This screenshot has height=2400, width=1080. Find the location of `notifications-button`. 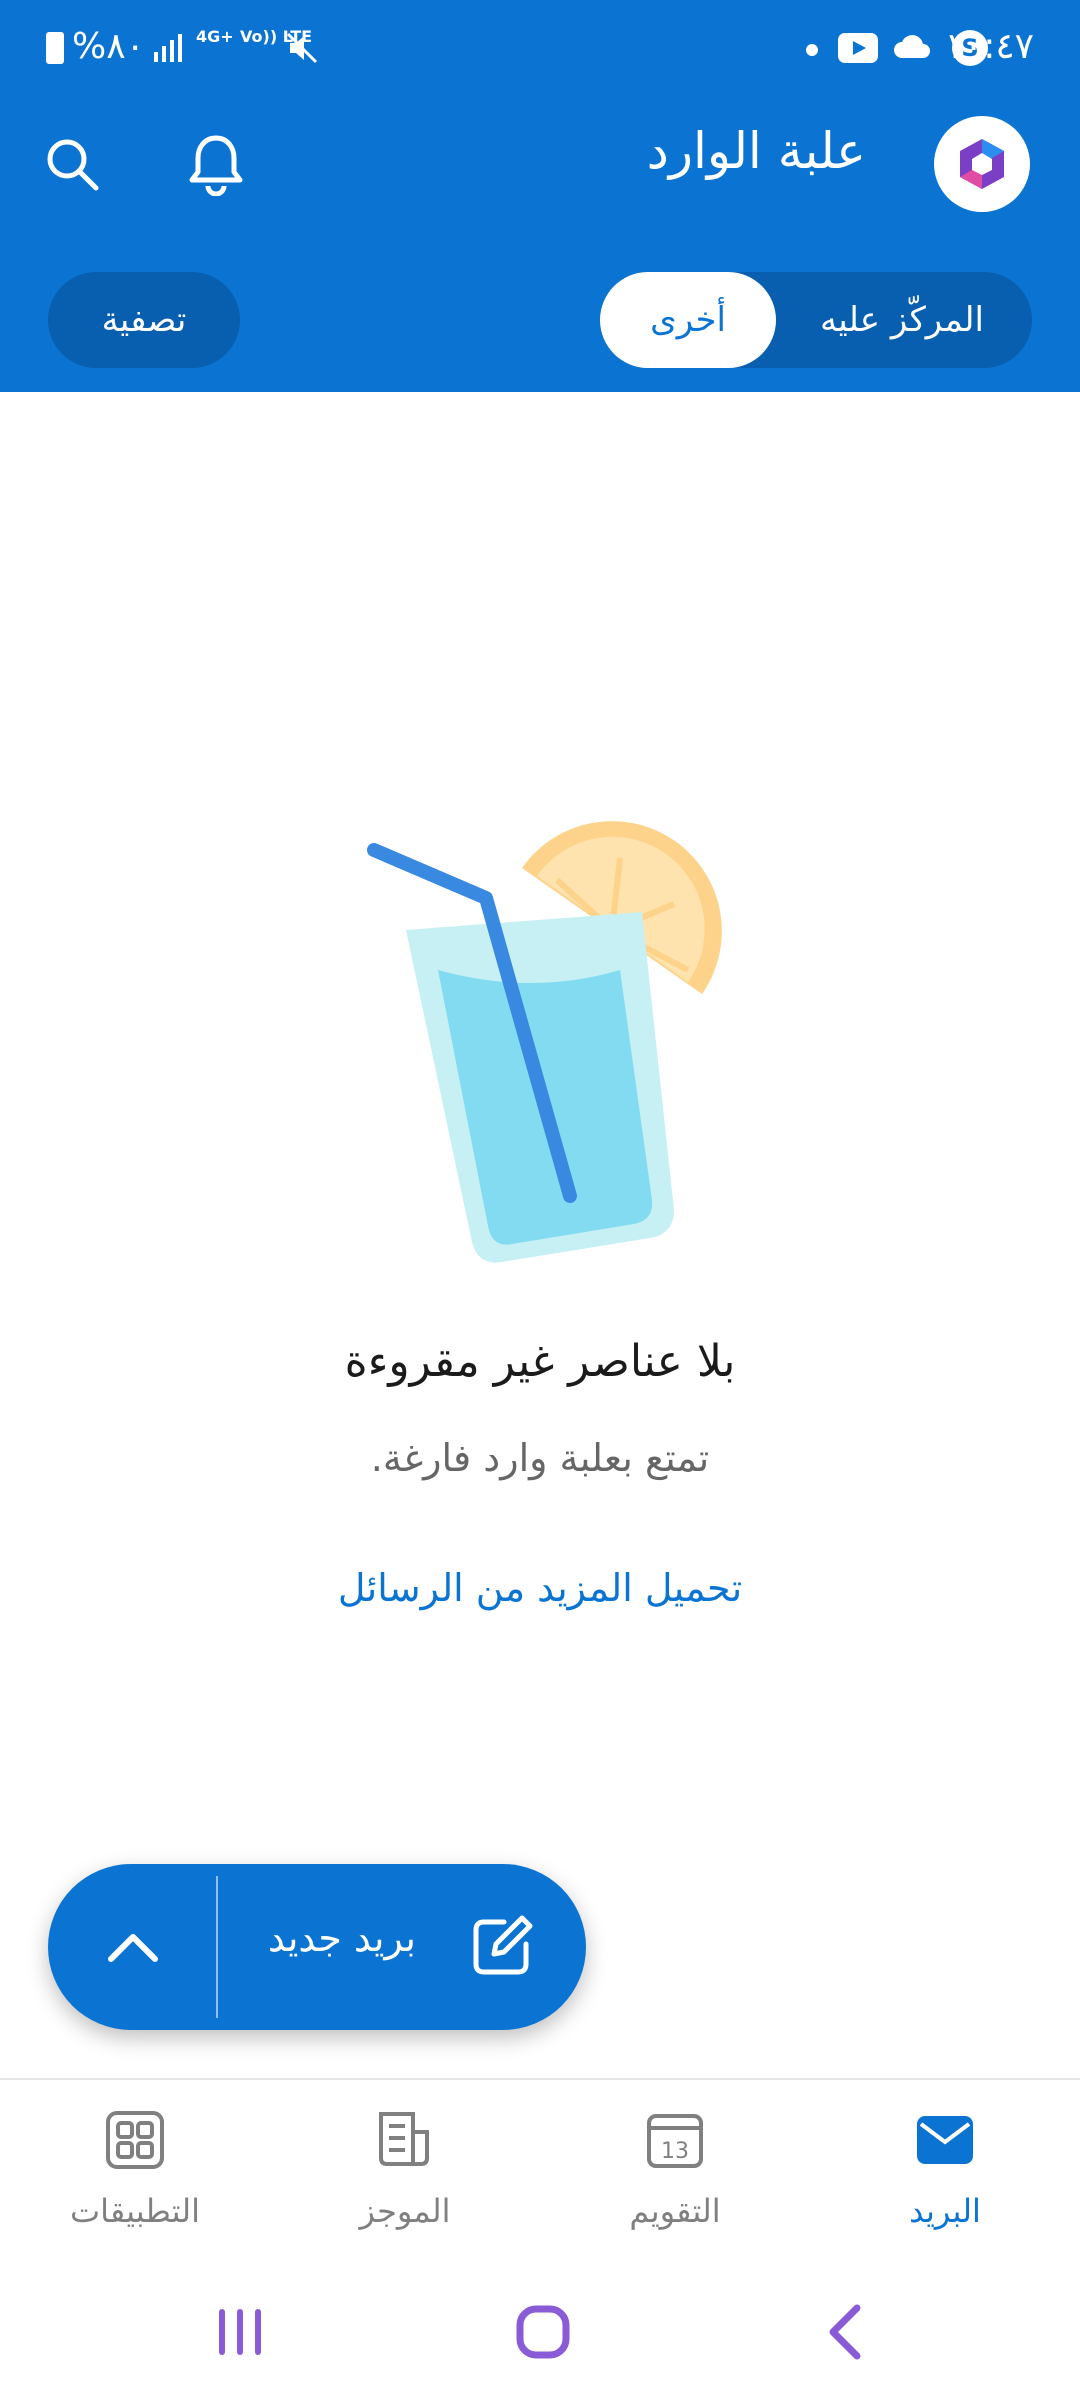

notifications-button is located at coordinates (216, 164).